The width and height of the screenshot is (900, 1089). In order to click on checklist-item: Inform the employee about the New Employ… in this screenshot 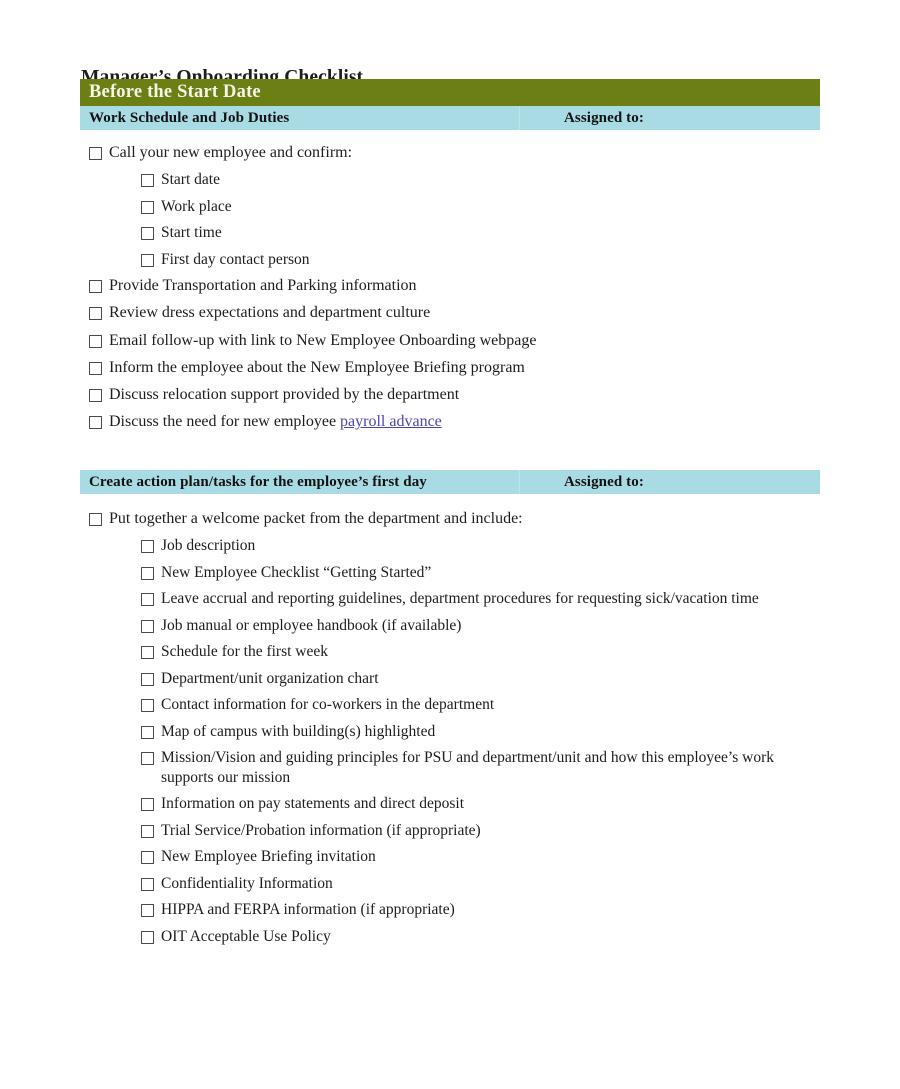, I will do `click(450, 368)`.